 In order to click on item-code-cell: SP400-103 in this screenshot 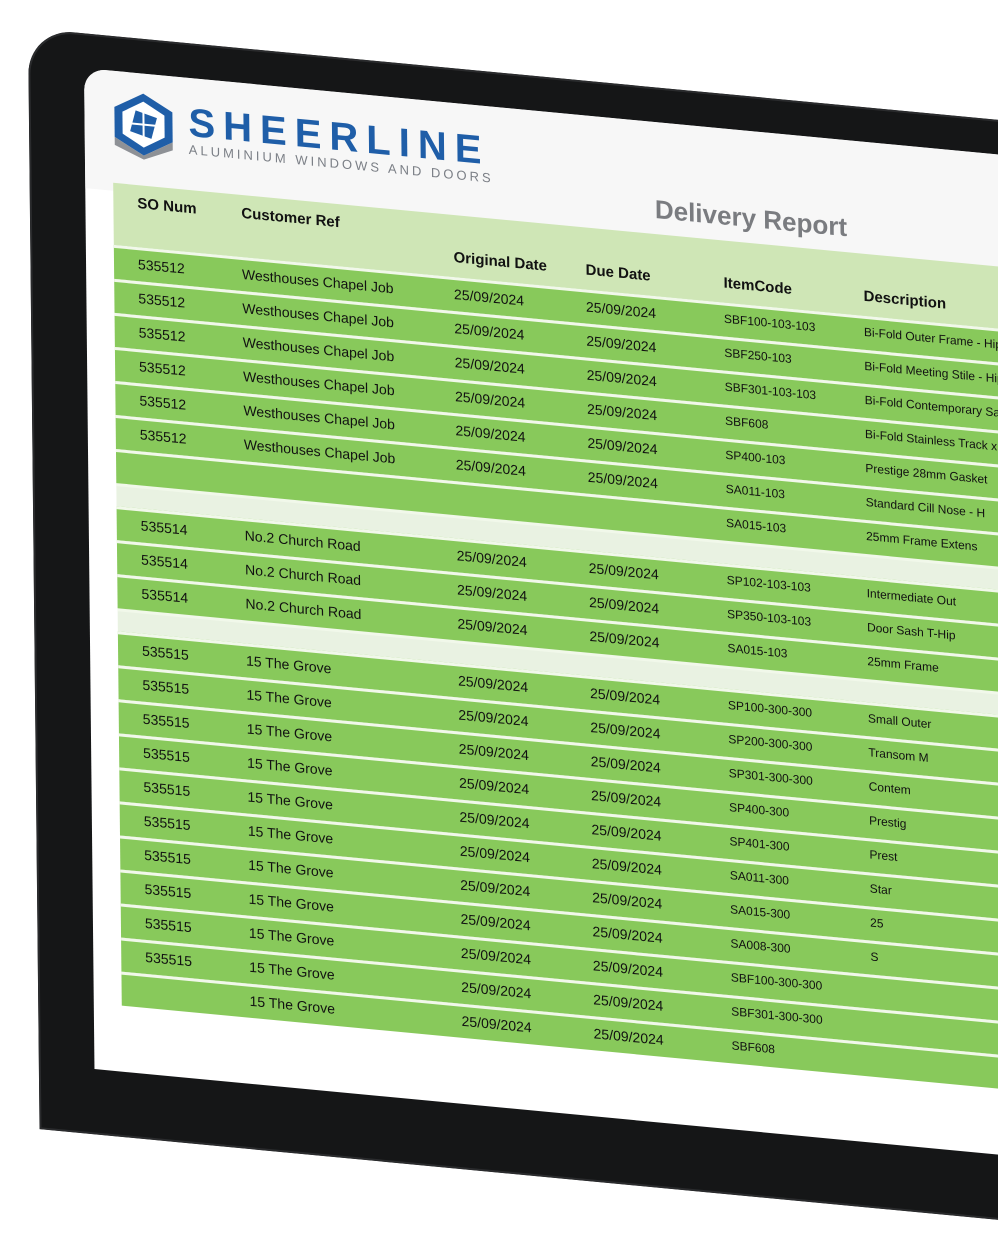, I will do `click(755, 458)`.